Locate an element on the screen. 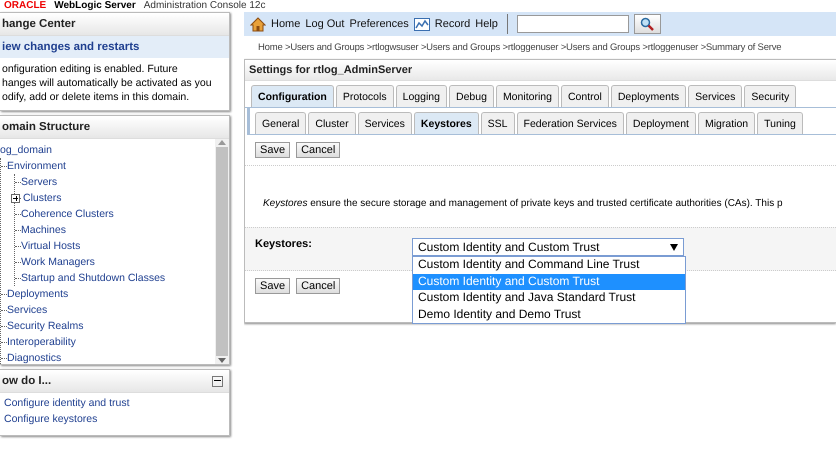 The height and width of the screenshot is (473, 836). toolbar-link: Help is located at coordinates (486, 24).